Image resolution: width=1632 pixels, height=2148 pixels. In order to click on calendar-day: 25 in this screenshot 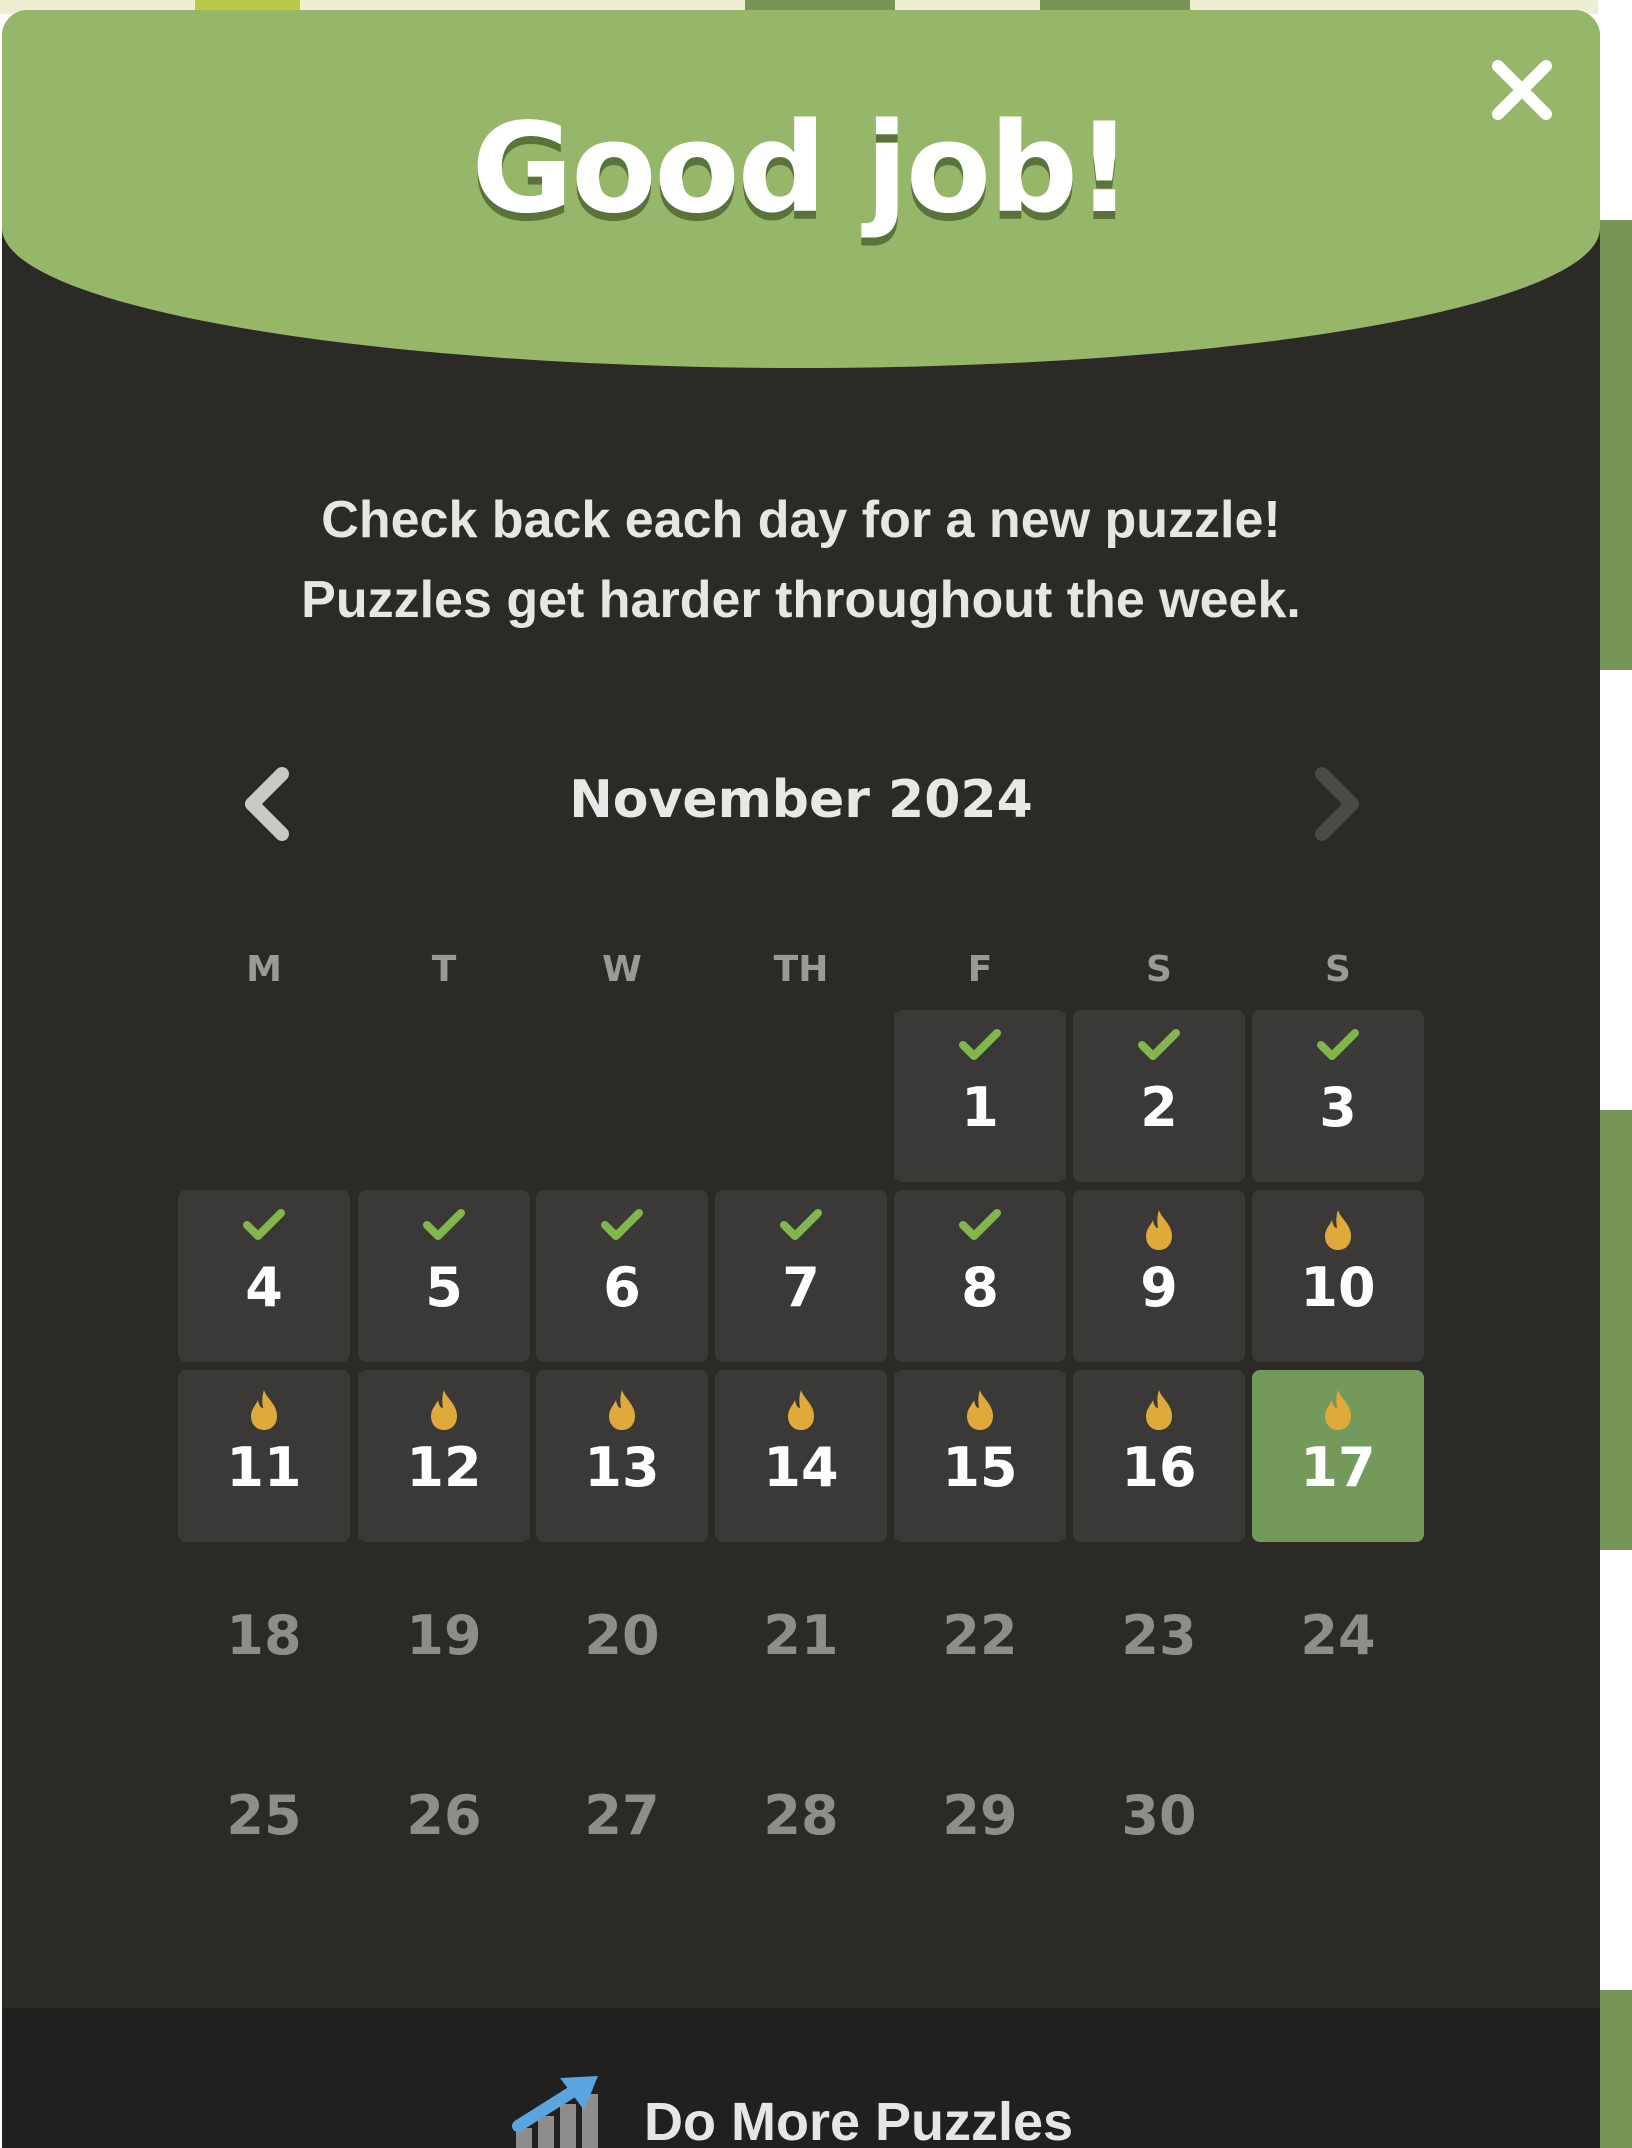, I will do `click(264, 1816)`.